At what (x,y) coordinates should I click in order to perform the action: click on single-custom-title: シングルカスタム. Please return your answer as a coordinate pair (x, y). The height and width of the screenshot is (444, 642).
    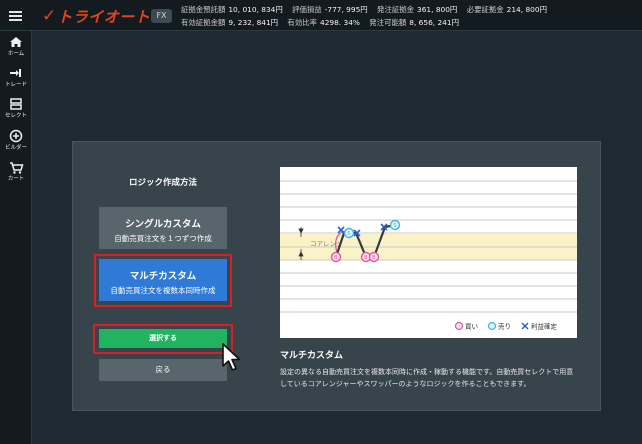
    Looking at the image, I should click on (163, 224).